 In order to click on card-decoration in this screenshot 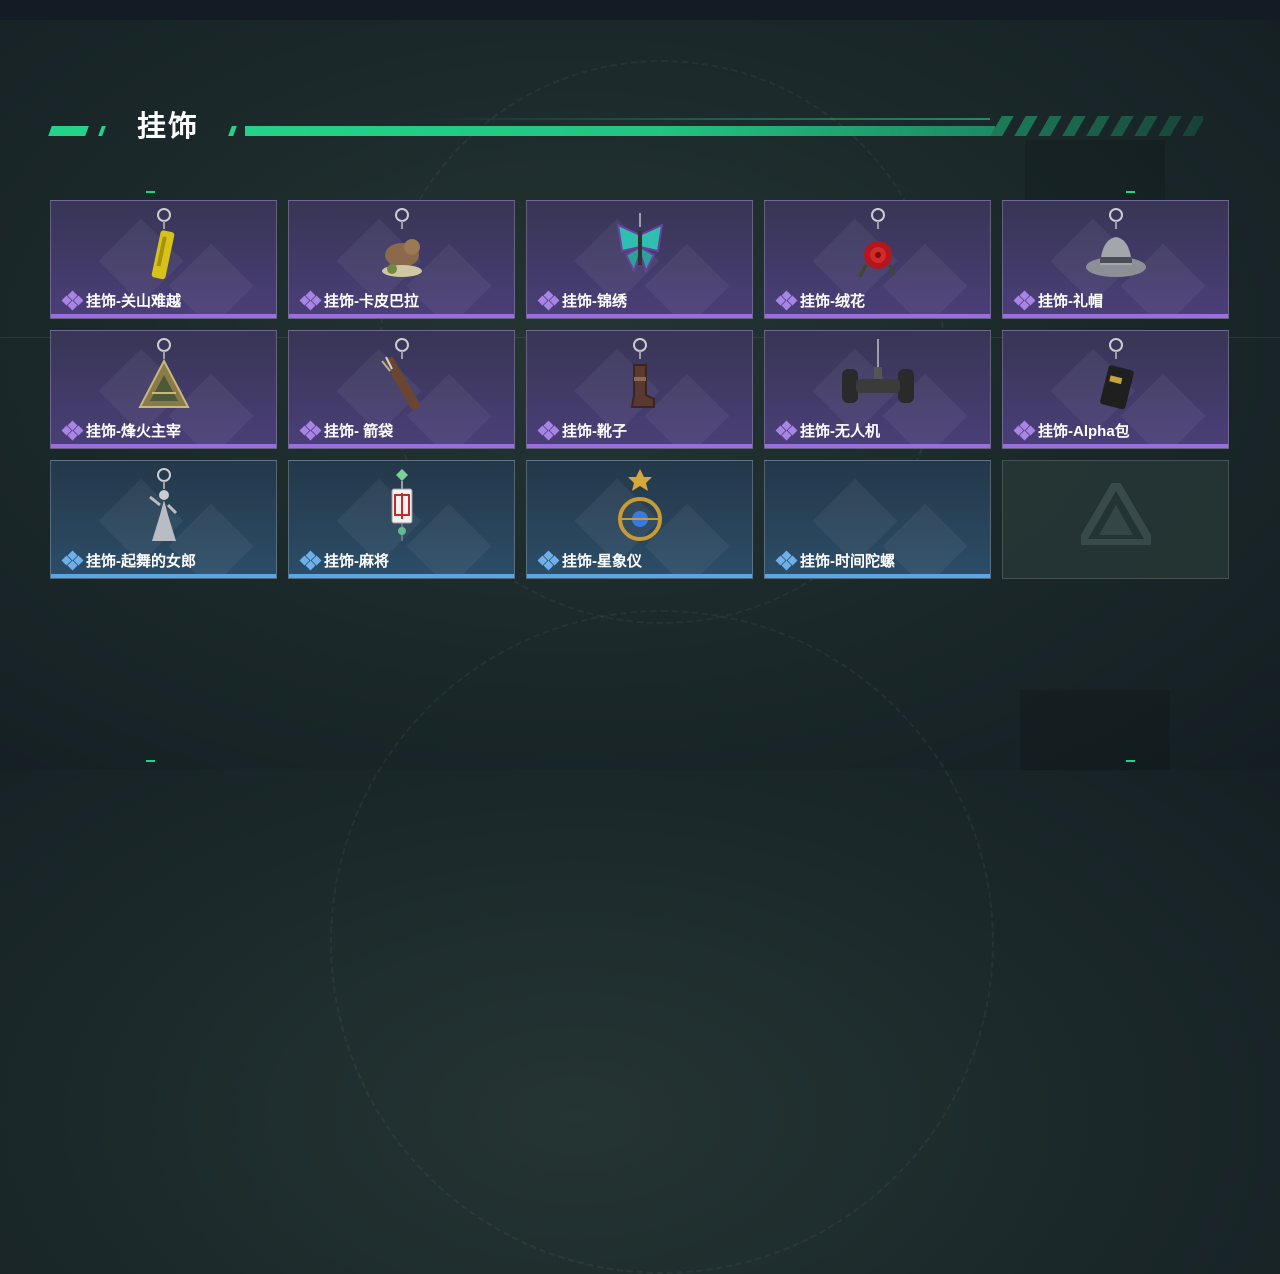, I will do `click(925, 540)`.